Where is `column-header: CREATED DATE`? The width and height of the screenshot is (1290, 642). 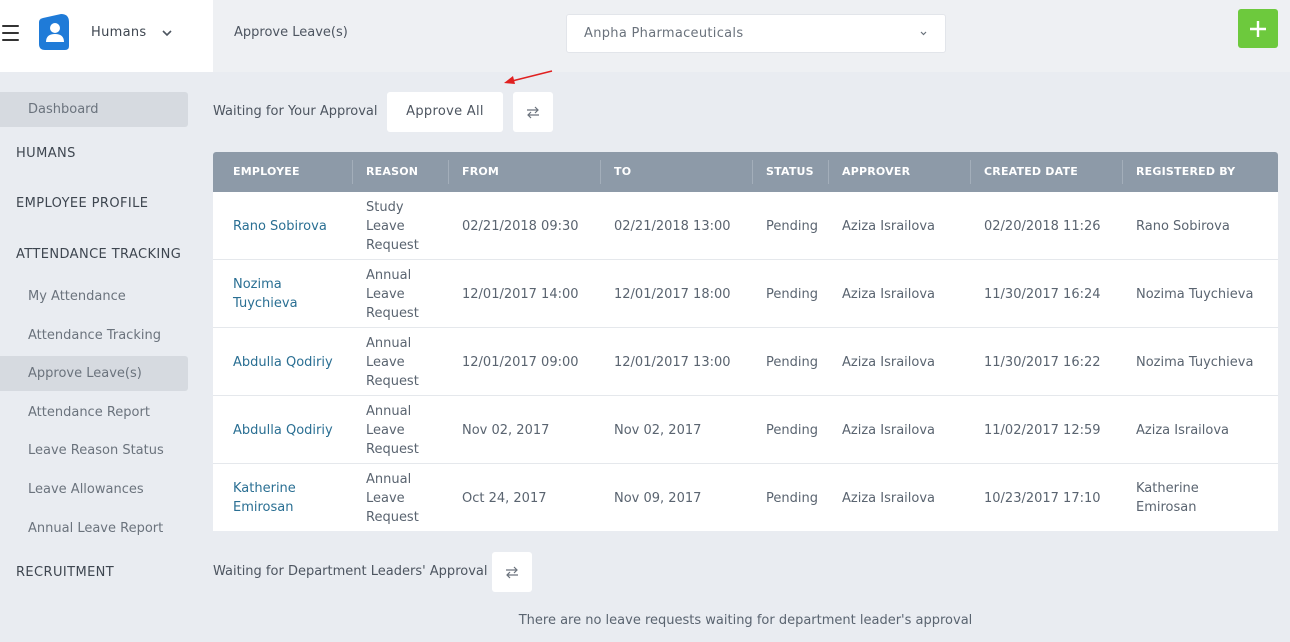
column-header: CREATED DATE is located at coordinates (1031, 171).